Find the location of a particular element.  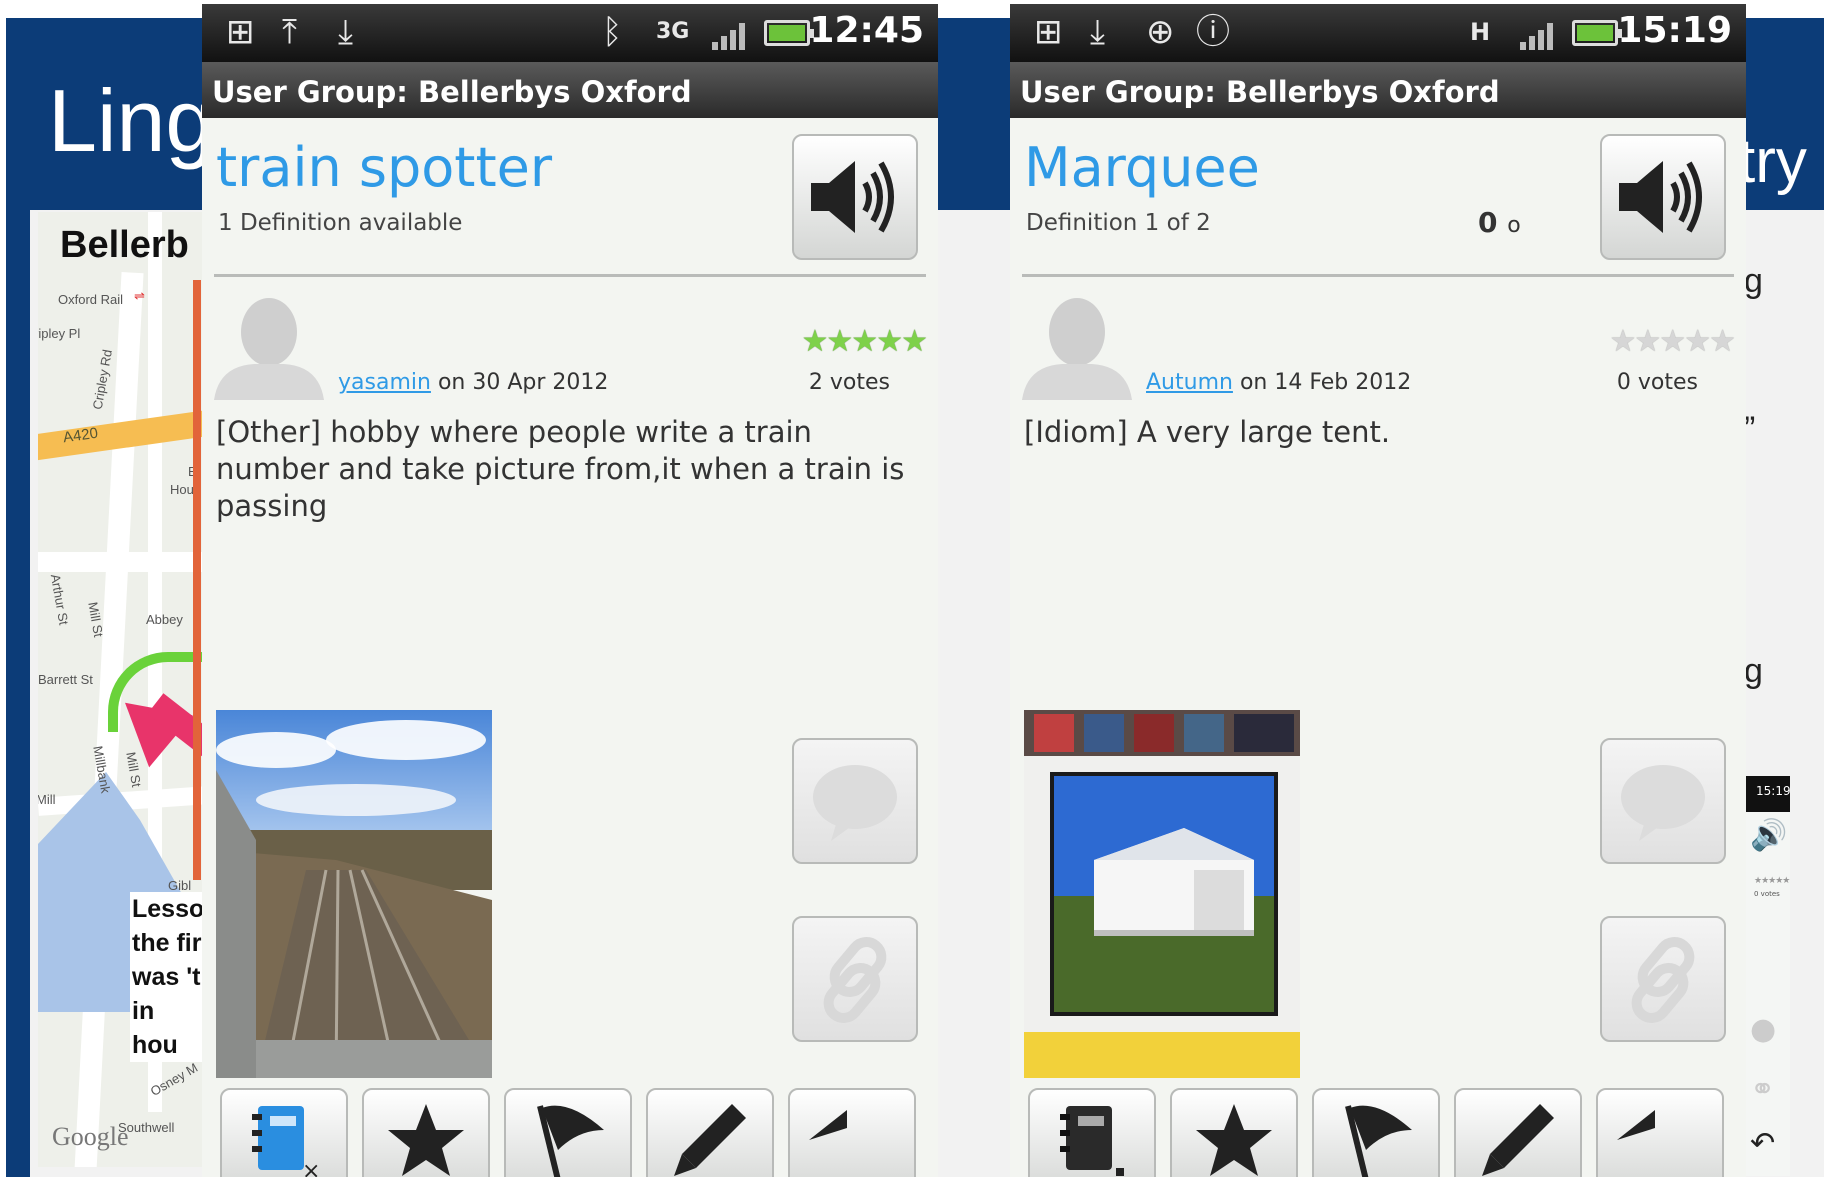

mini-stars: ★★★★★ is located at coordinates (1772, 881).